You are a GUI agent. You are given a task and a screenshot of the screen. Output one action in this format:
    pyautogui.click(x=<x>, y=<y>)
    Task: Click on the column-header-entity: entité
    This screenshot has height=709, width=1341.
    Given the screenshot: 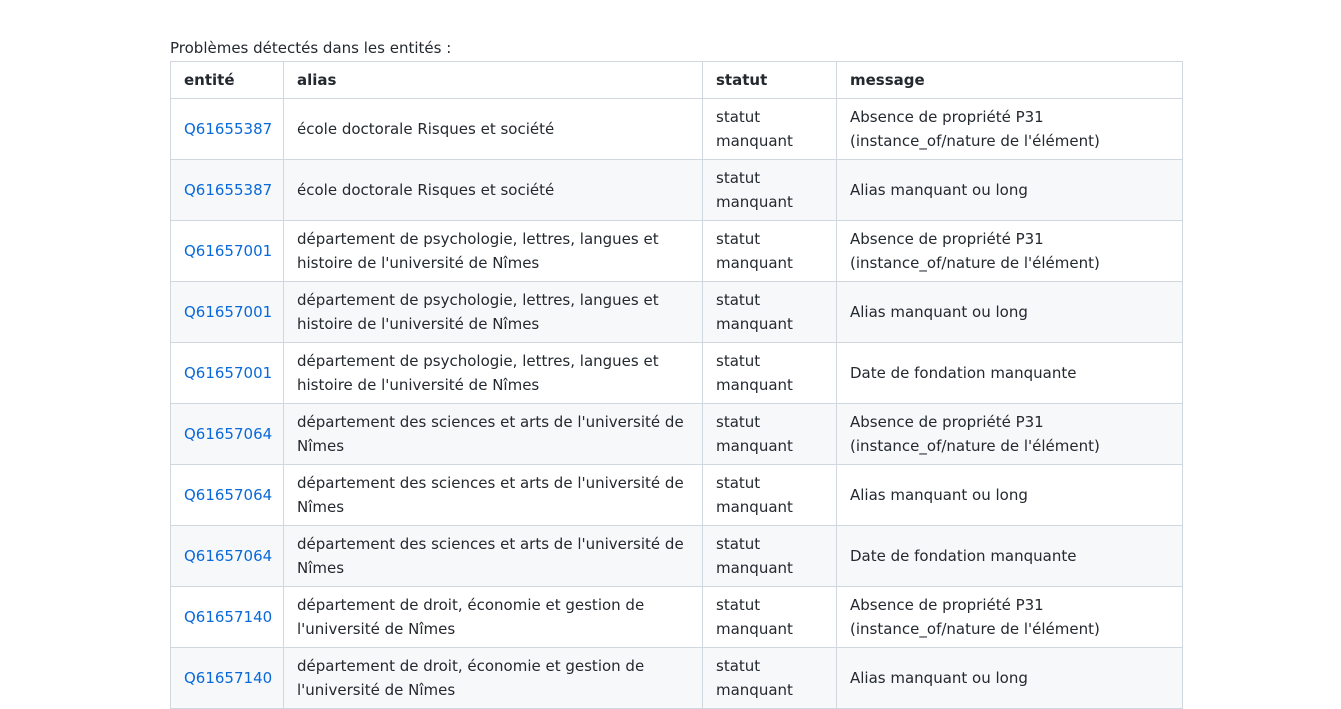 What is the action you would take?
    pyautogui.click(x=227, y=80)
    